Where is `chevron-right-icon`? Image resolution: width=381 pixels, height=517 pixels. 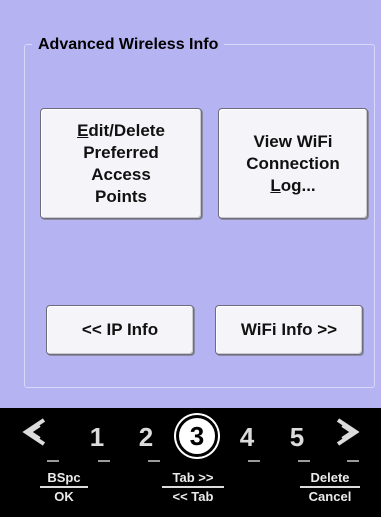
chevron-right-icon is located at coordinates (348, 435).